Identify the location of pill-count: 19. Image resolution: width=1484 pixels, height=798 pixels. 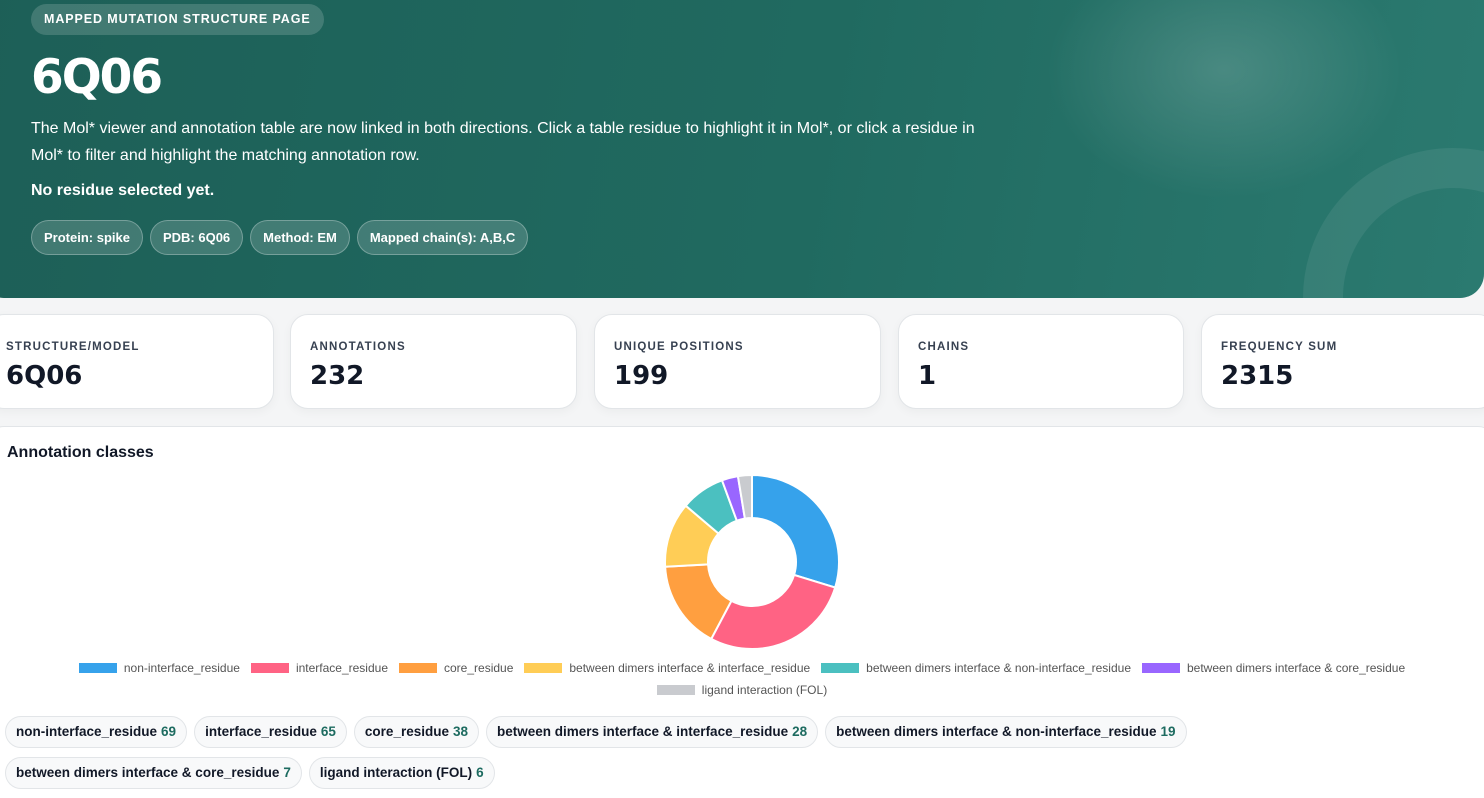
(1168, 731).